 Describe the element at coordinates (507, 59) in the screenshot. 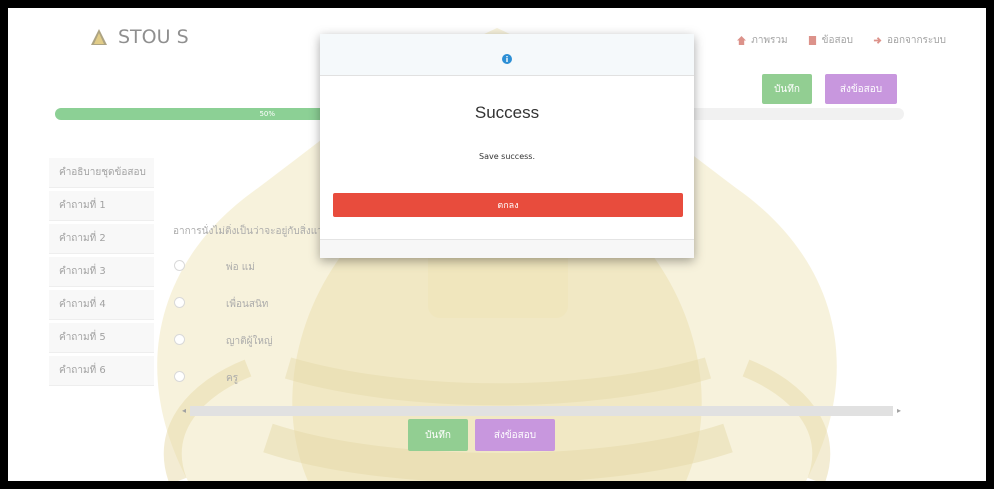

I see `info-icon` at that location.